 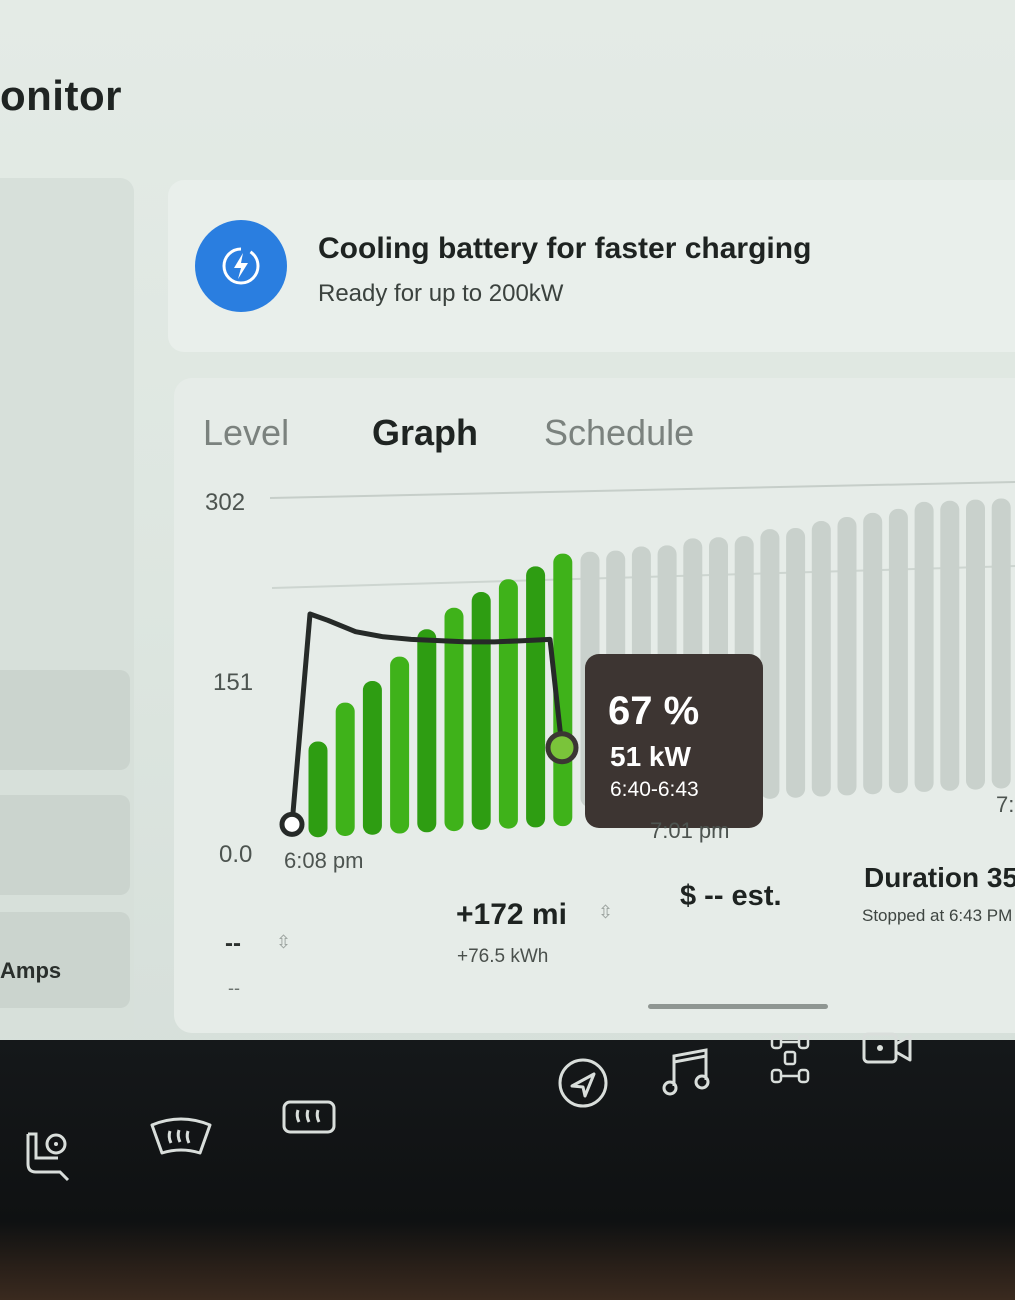 I want to click on x-tick-label: 7:, so click(x=1005, y=804).